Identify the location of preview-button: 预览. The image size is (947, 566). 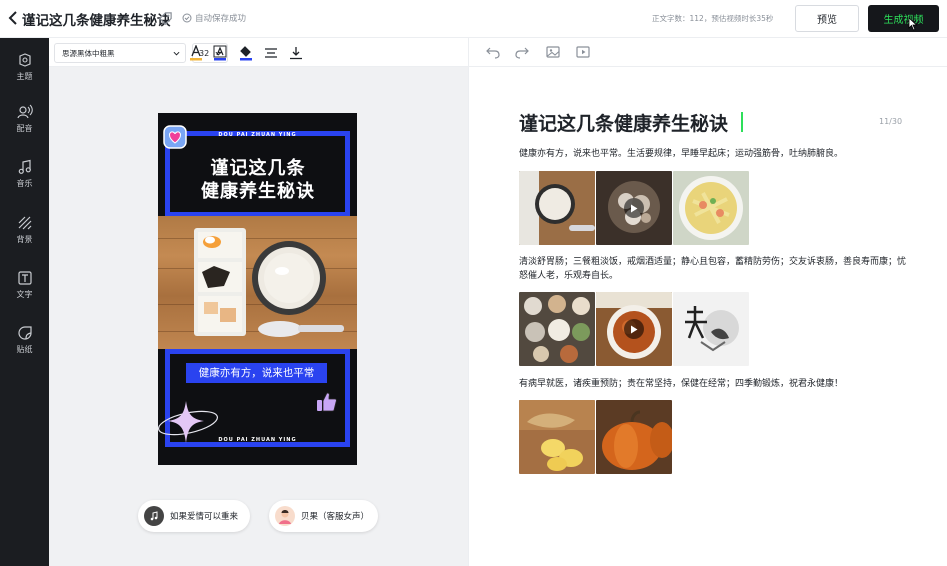
(827, 18).